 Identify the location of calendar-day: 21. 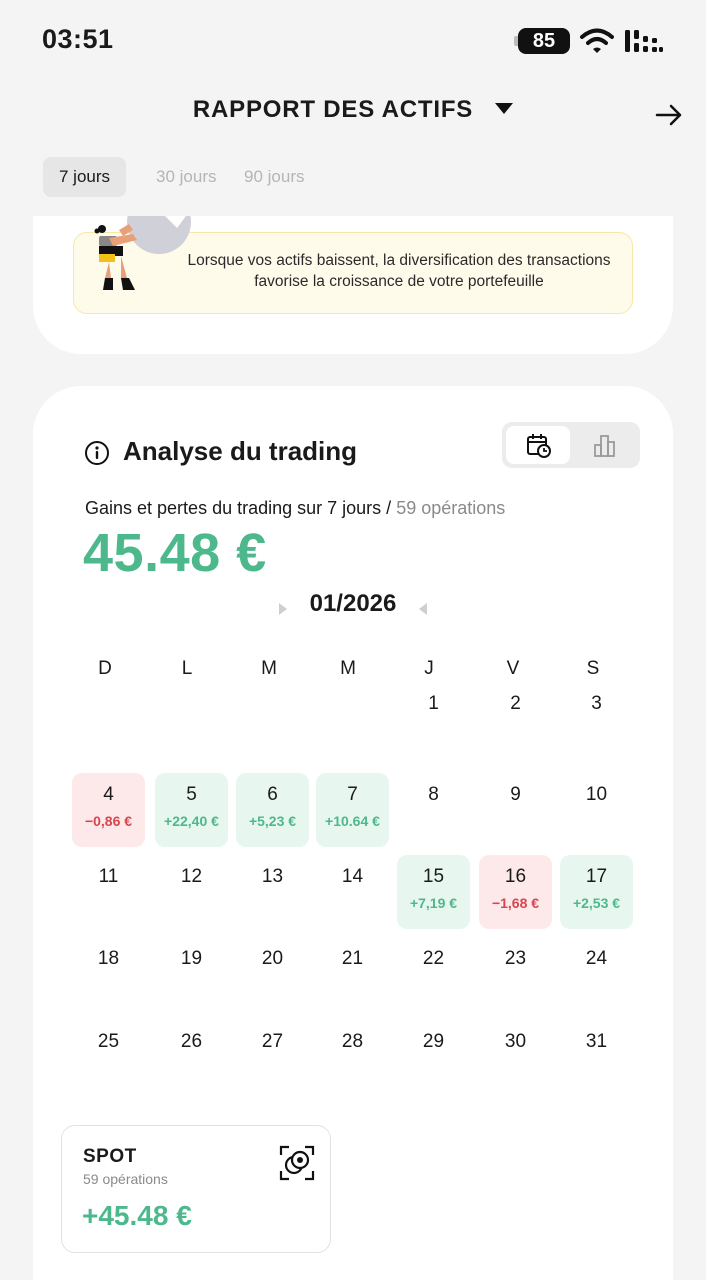
(352, 974).